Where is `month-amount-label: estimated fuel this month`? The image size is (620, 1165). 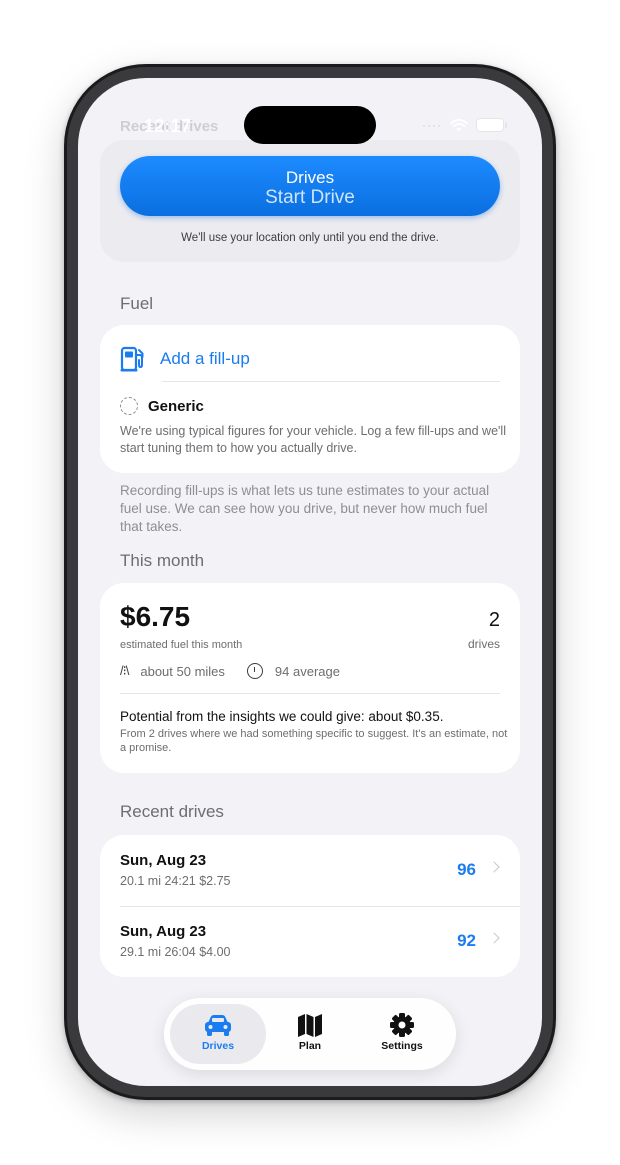 month-amount-label: estimated fuel this month is located at coordinates (181, 645).